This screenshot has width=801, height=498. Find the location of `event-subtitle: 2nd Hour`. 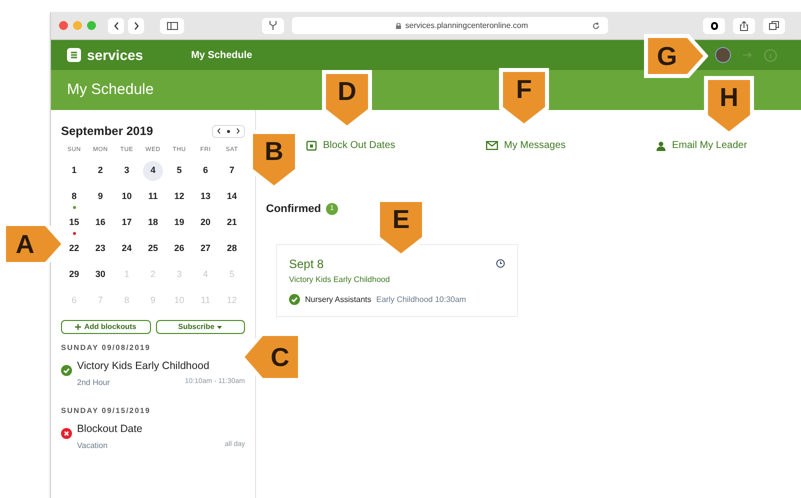

event-subtitle: 2nd Hour is located at coordinates (93, 383).